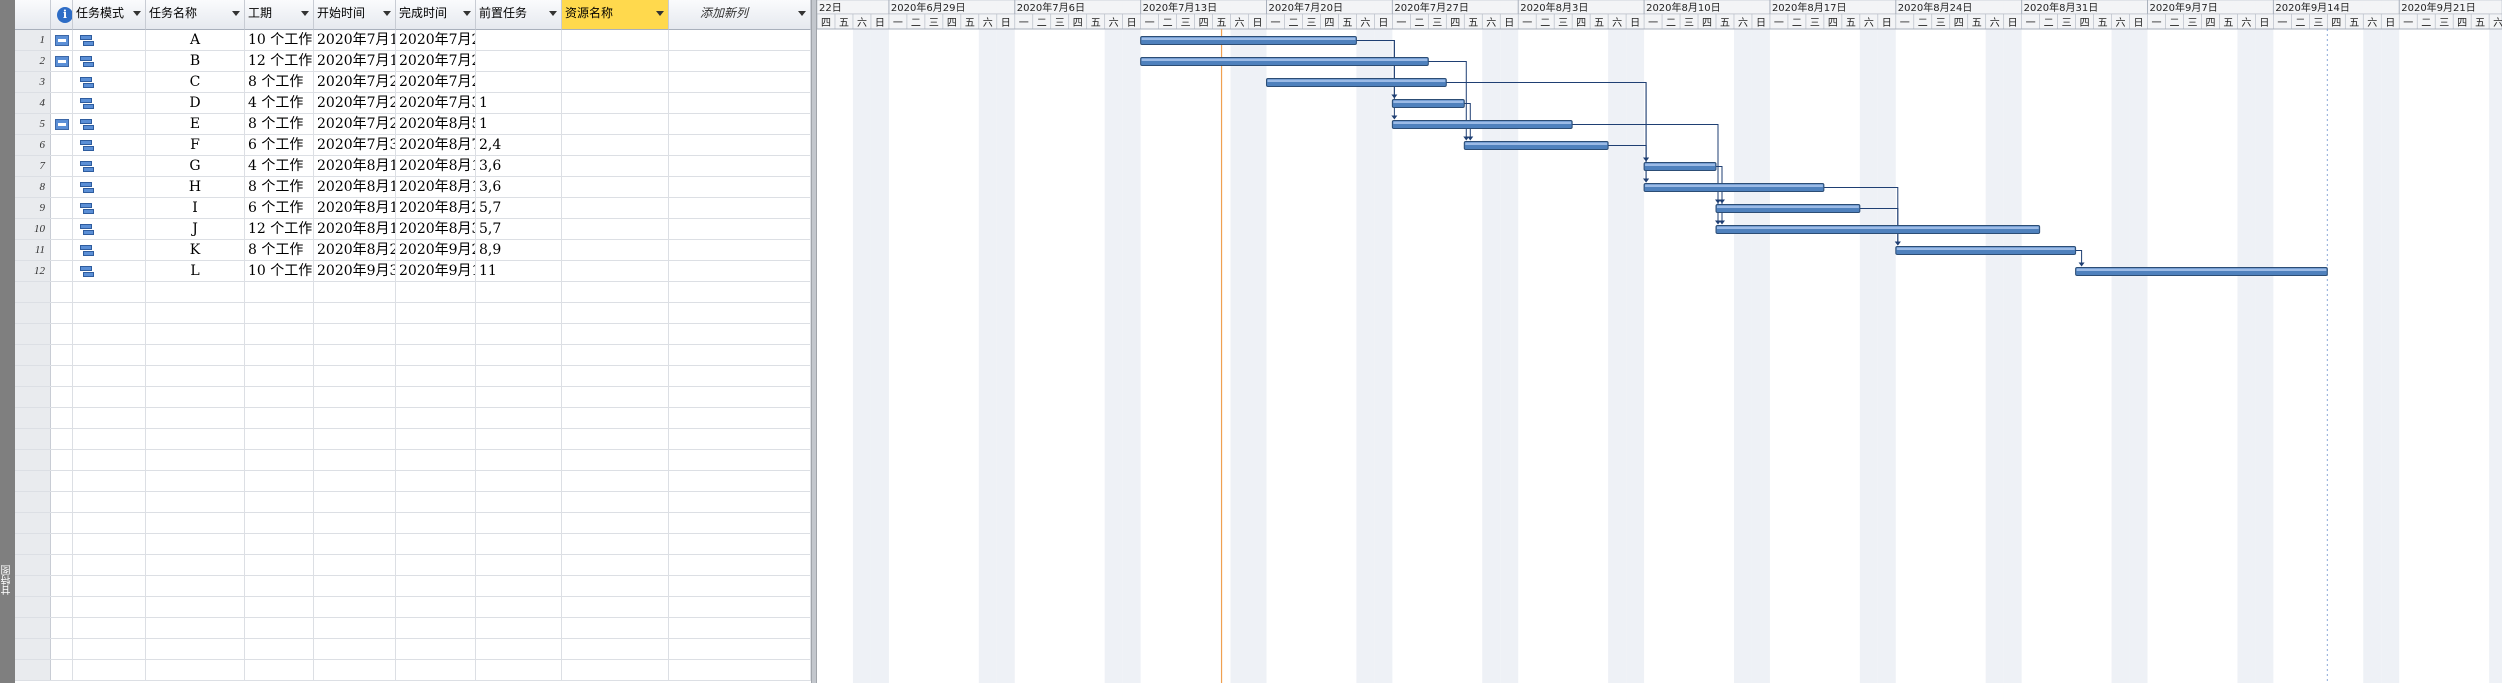  What do you see at coordinates (33, 15) in the screenshot?
I see `select-all-corner` at bounding box center [33, 15].